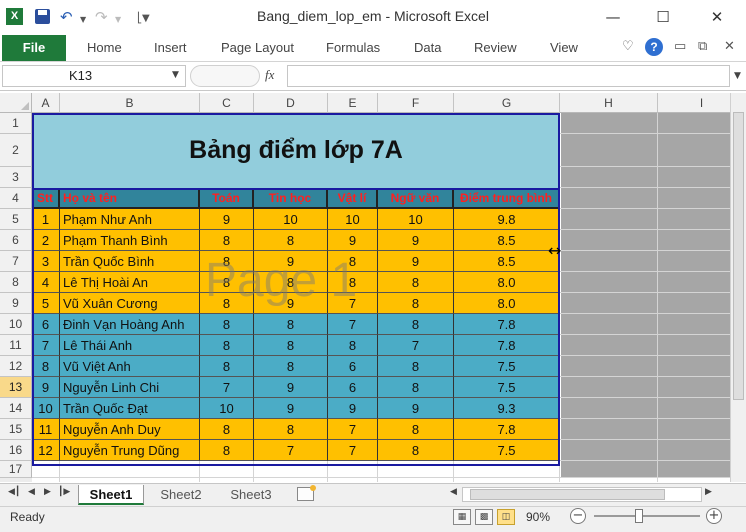 This screenshot has height=532, width=746. I want to click on tab-review: Review, so click(495, 47).